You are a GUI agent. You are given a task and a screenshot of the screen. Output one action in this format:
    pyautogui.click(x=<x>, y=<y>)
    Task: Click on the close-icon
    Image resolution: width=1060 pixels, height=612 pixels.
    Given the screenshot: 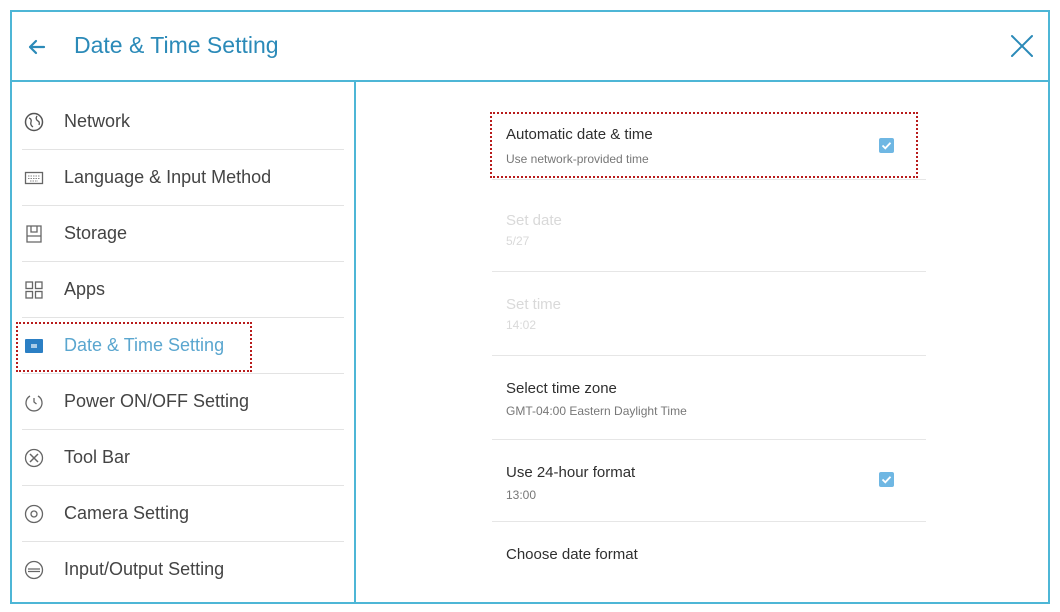 What is the action you would take?
    pyautogui.click(x=1022, y=46)
    